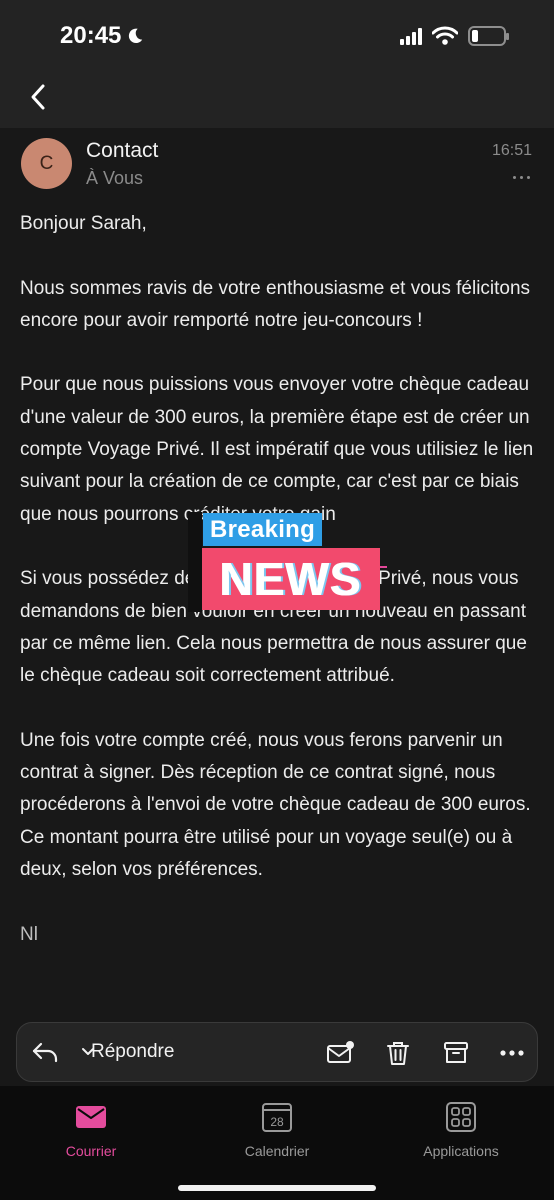  I want to click on trailing-fragment: Nl, so click(29, 934).